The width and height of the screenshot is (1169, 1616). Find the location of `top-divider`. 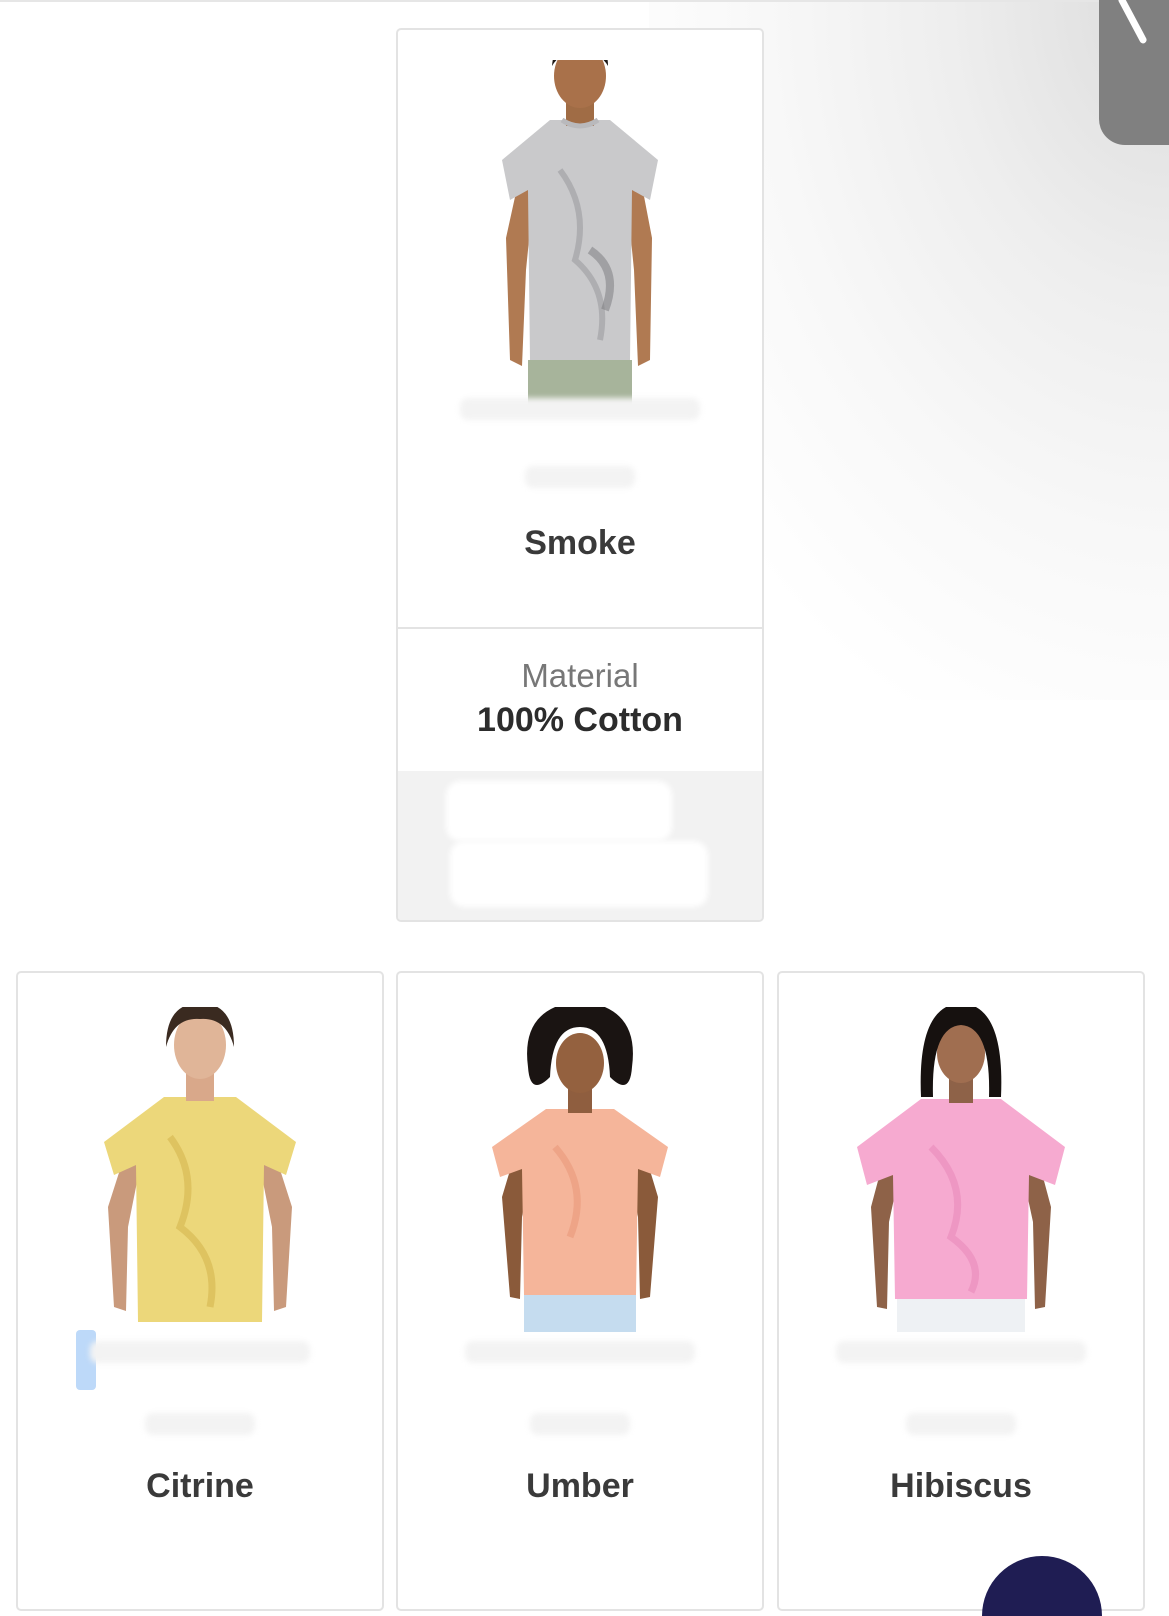

top-divider is located at coordinates (584, 1).